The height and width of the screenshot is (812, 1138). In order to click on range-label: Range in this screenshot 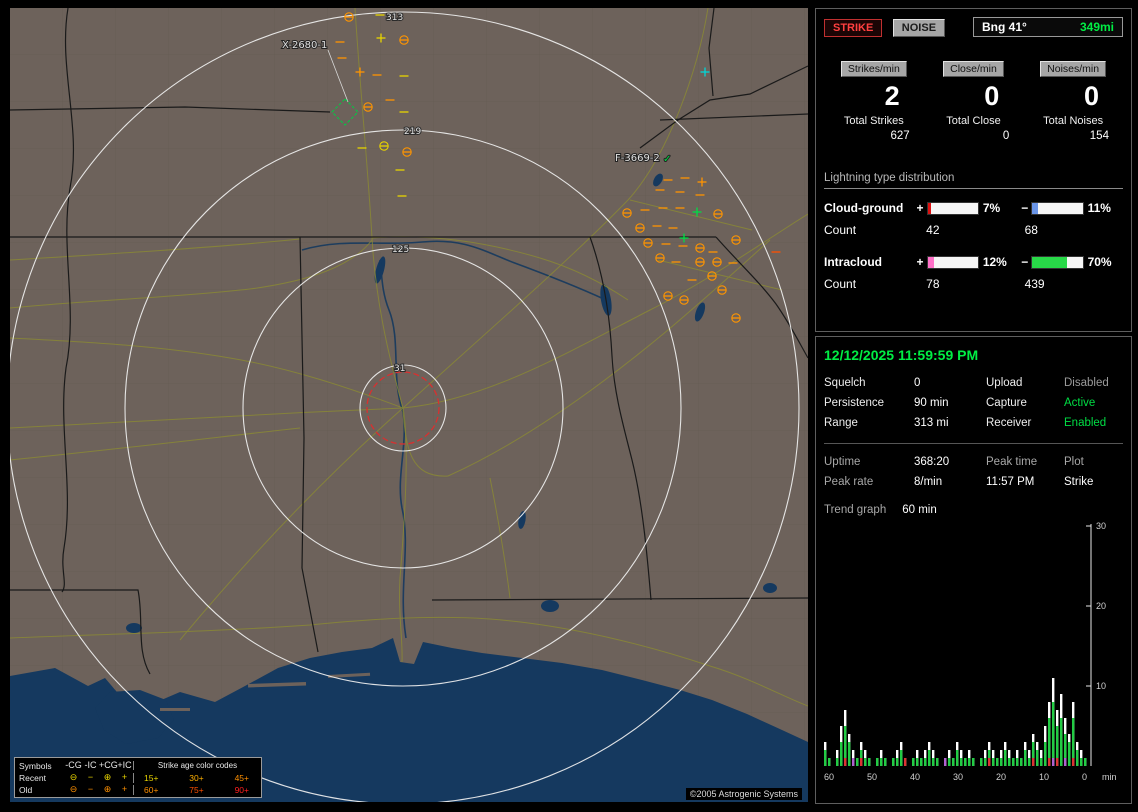, I will do `click(841, 423)`.